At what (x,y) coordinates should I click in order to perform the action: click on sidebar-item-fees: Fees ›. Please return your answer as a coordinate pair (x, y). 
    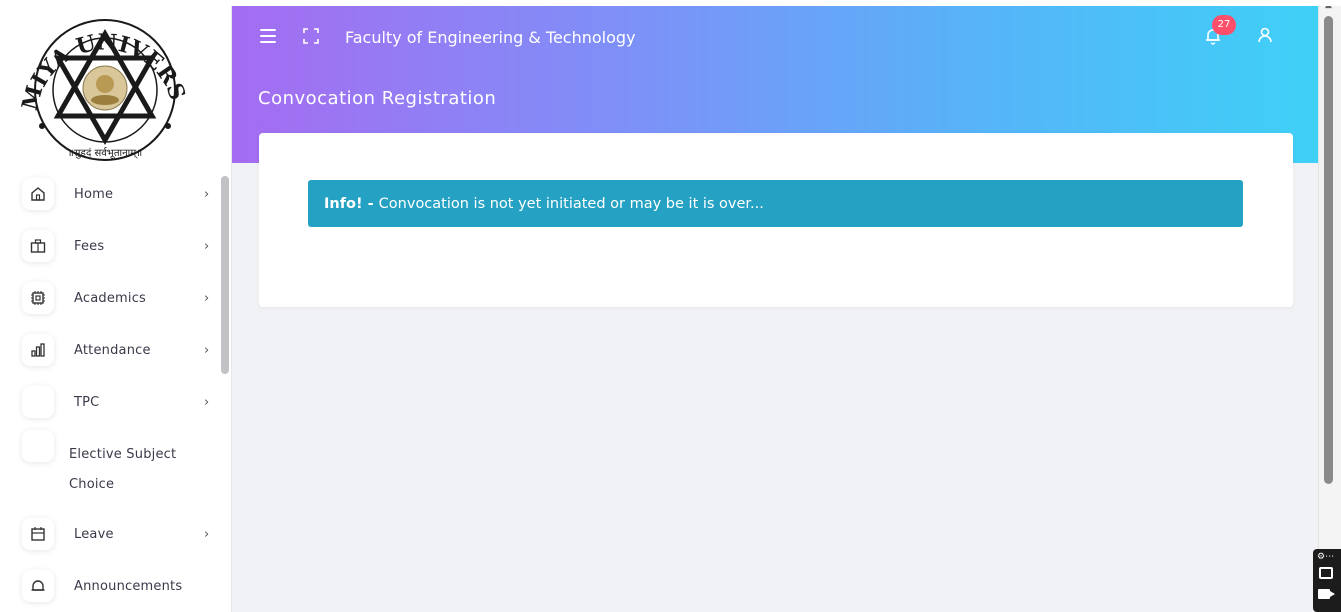
    Looking at the image, I should click on (110, 246).